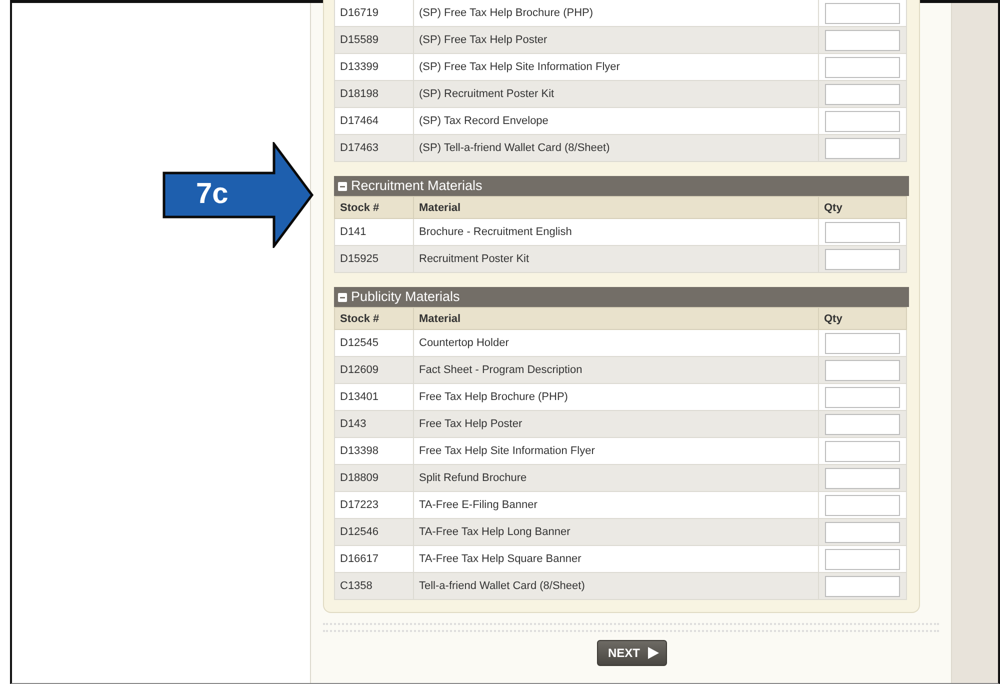 The height and width of the screenshot is (684, 1000). What do you see at coordinates (616, 40) in the screenshot?
I see `material-cell: (SP) Free Tax Help Poster` at bounding box center [616, 40].